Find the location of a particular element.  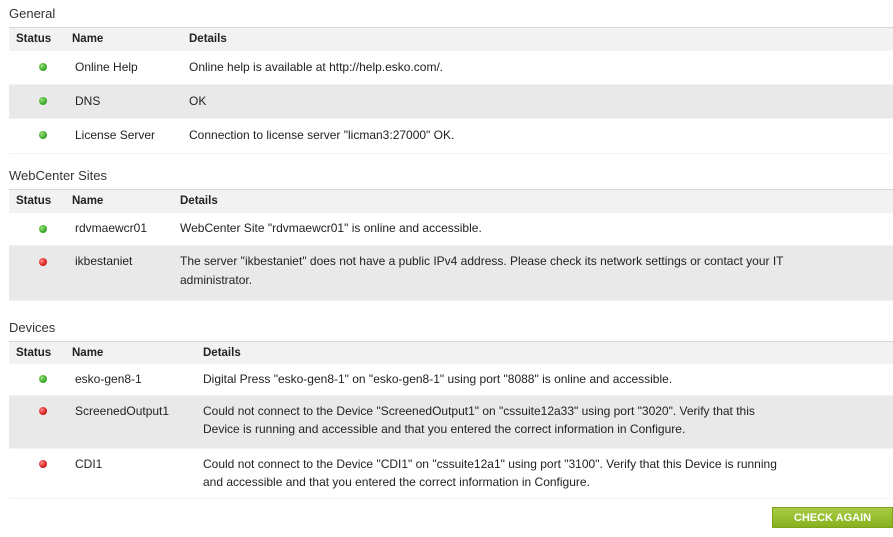

row-details: OK is located at coordinates (198, 101).